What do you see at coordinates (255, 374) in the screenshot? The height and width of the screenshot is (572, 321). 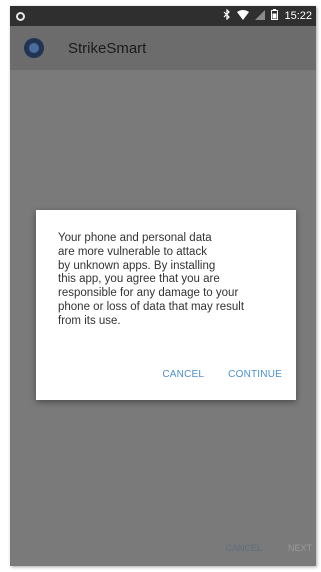 I see `dialog-continue-button: CONTINUE` at bounding box center [255, 374].